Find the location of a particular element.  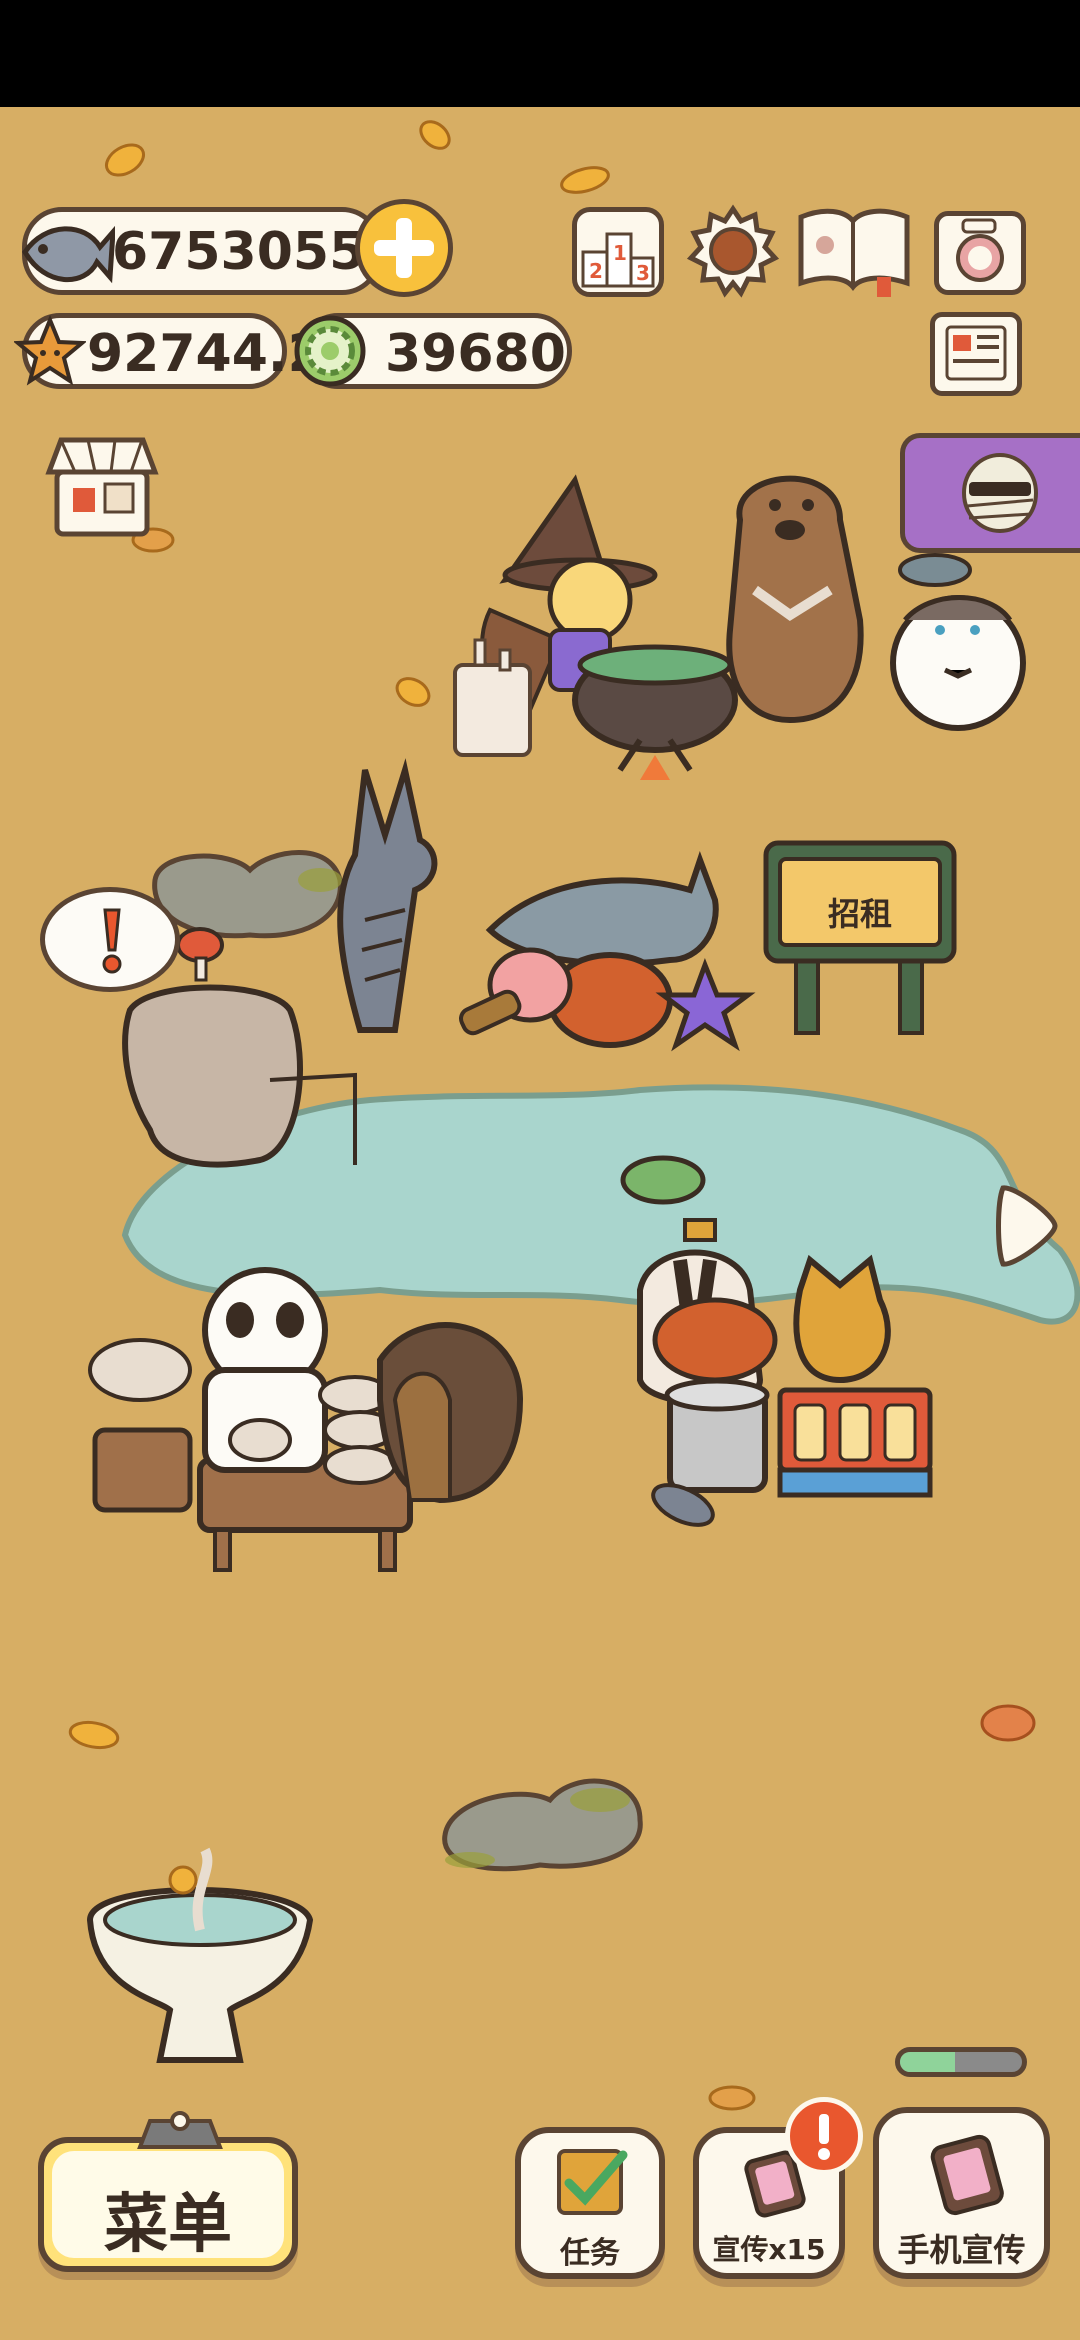

fountain is located at coordinates (200, 1955).